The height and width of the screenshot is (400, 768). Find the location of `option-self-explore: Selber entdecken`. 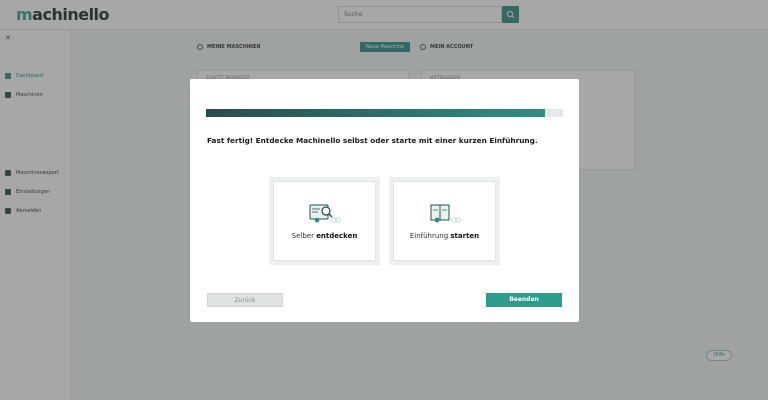

option-self-explore: Selber entdecken is located at coordinates (324, 221).